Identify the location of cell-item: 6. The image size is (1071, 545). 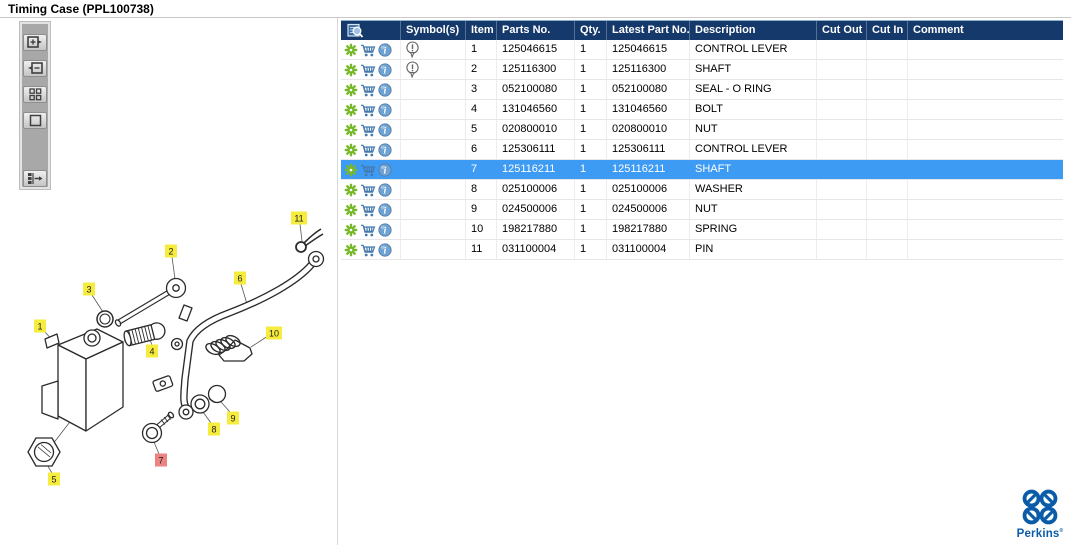
(481, 149).